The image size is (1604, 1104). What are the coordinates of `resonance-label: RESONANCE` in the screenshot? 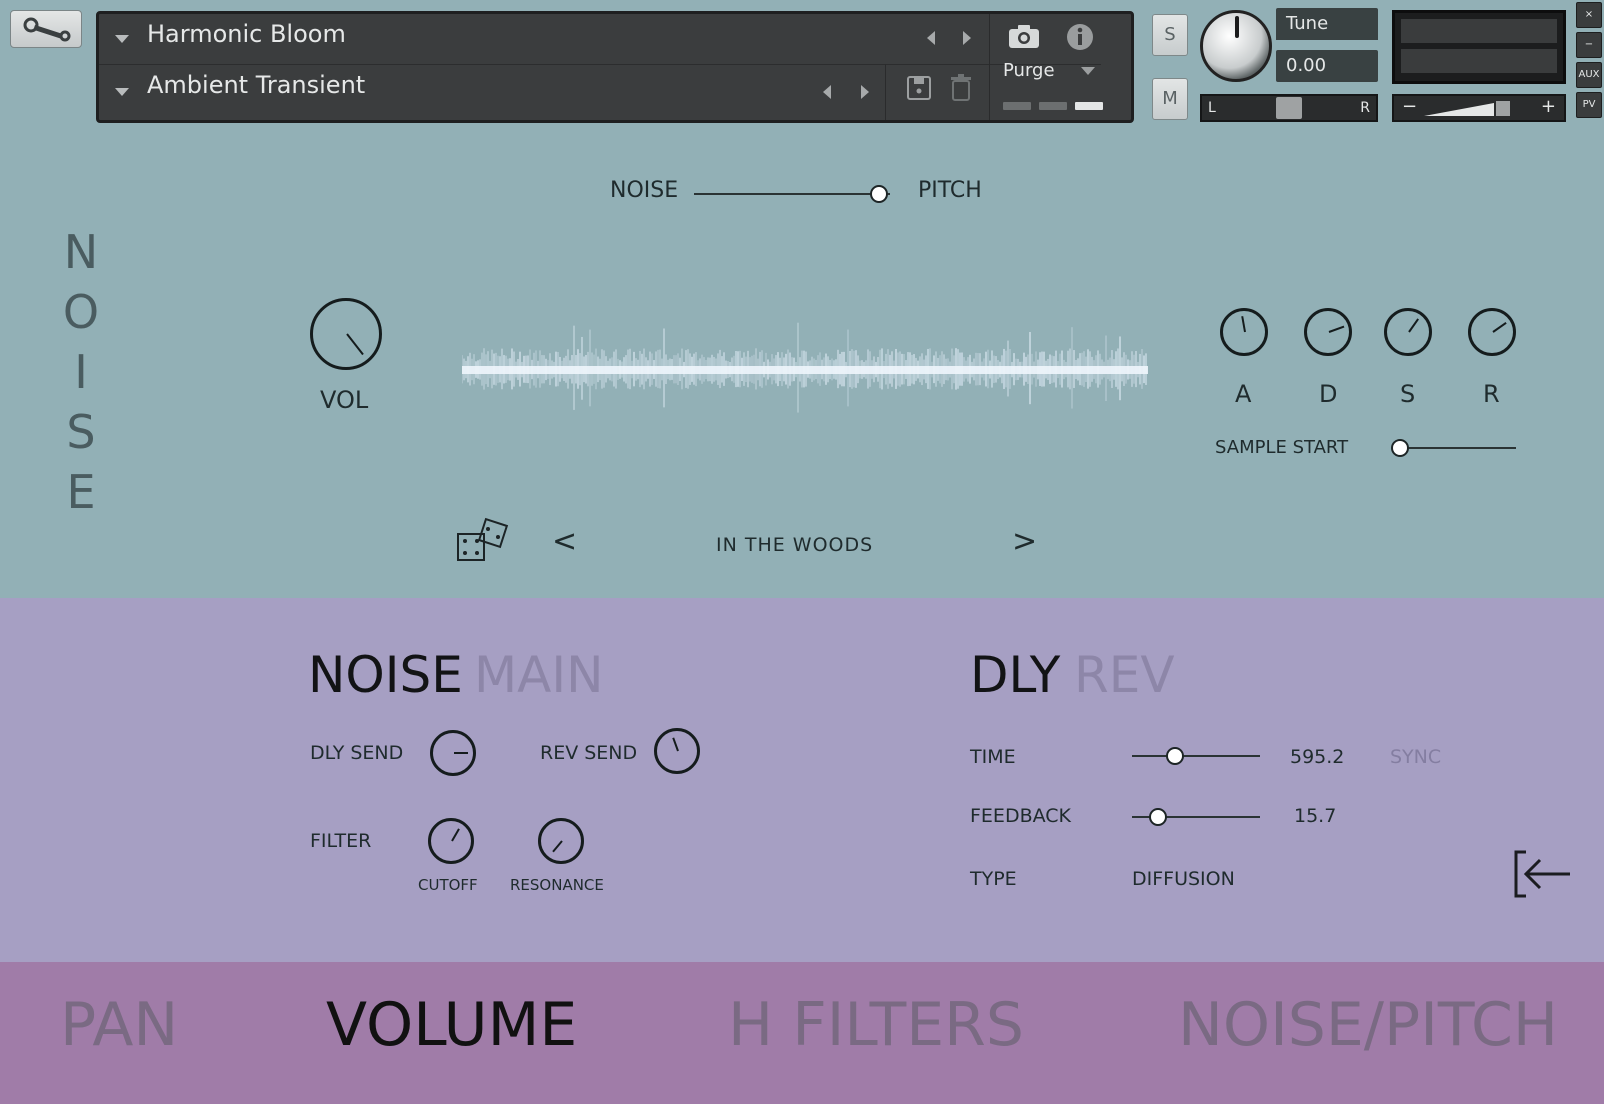 It's located at (557, 885).